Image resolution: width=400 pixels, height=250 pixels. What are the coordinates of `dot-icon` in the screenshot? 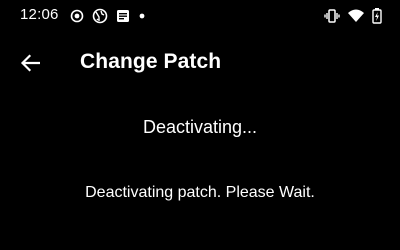 It's located at (142, 16).